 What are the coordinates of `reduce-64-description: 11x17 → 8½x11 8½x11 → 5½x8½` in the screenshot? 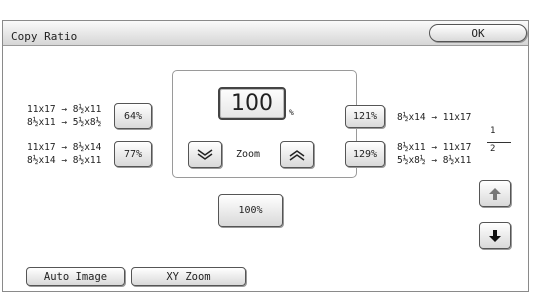 It's located at (64, 116).